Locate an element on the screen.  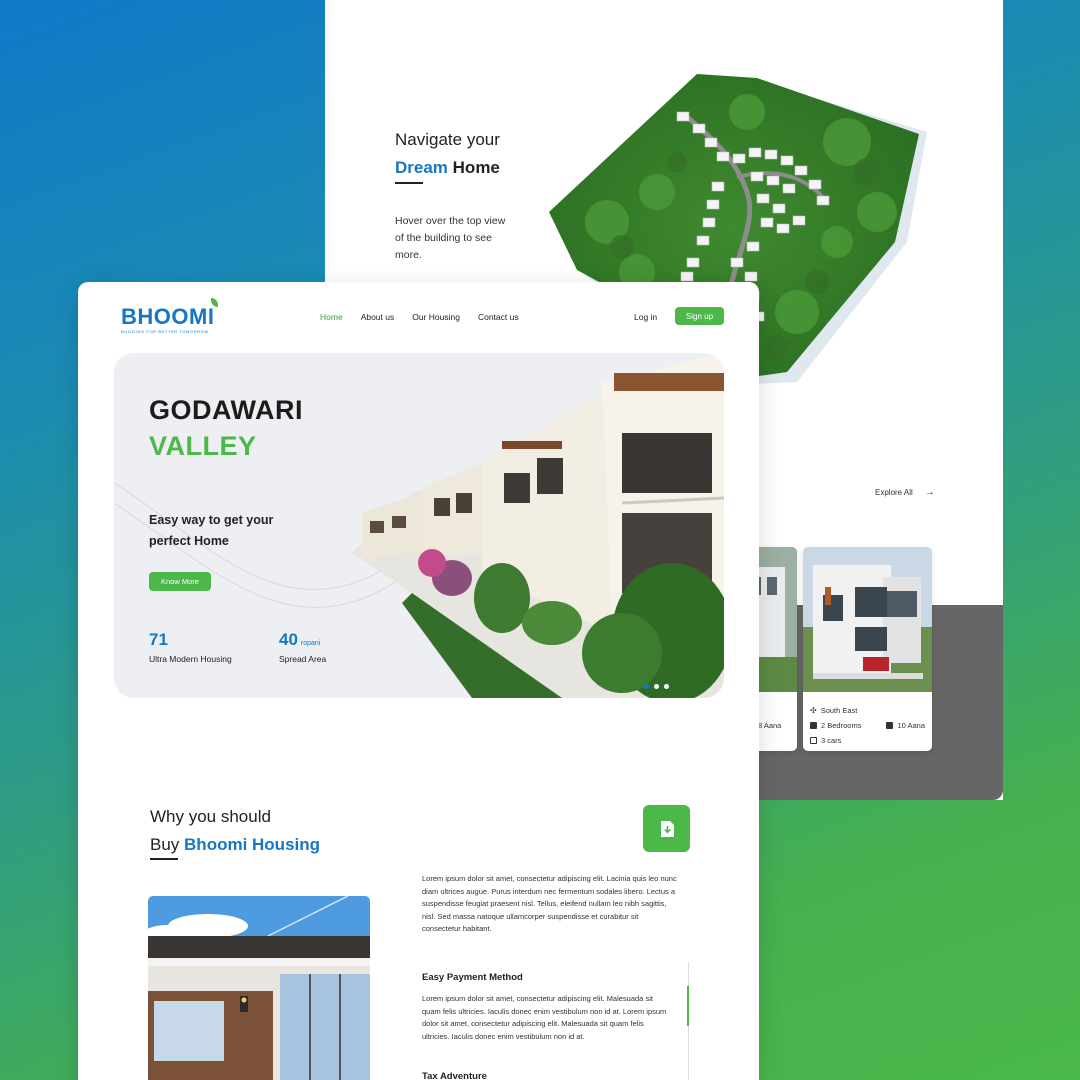
property-photo is located at coordinates (867, 619).